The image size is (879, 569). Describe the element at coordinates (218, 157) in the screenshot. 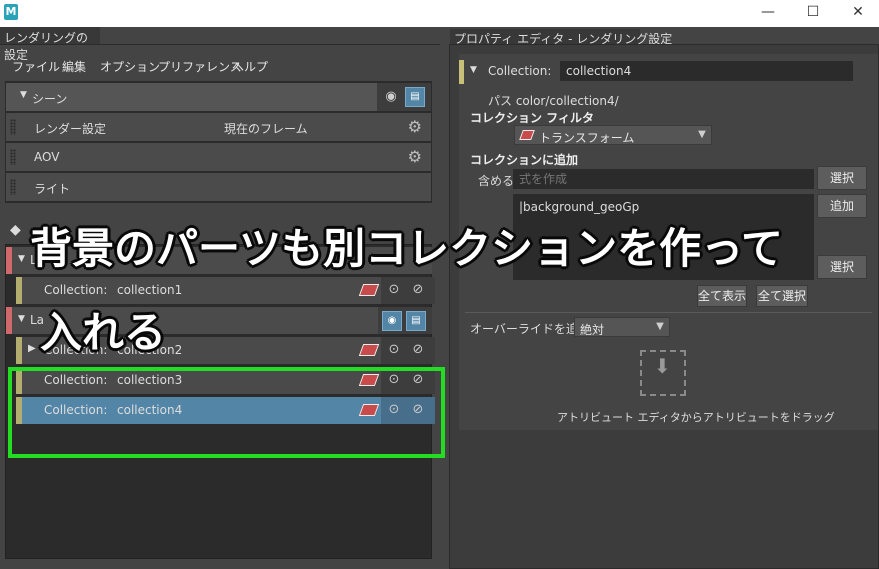

I see `scene-row-aov: AOV ⚙` at that location.